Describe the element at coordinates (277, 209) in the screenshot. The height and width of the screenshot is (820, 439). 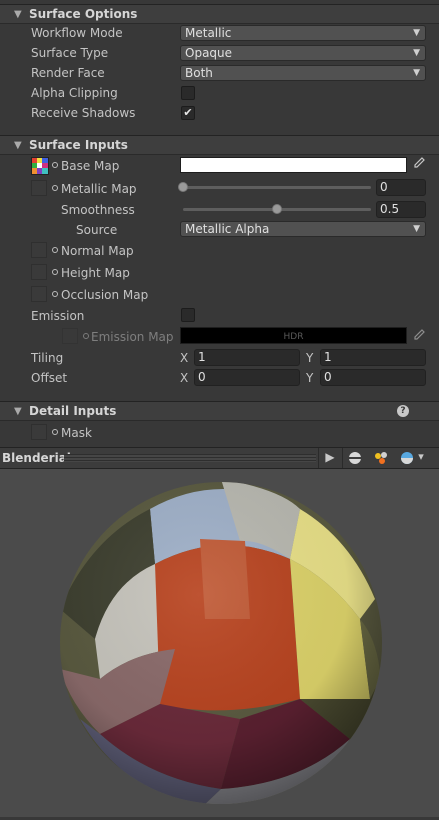
I see `smoothness-slider-handle` at that location.